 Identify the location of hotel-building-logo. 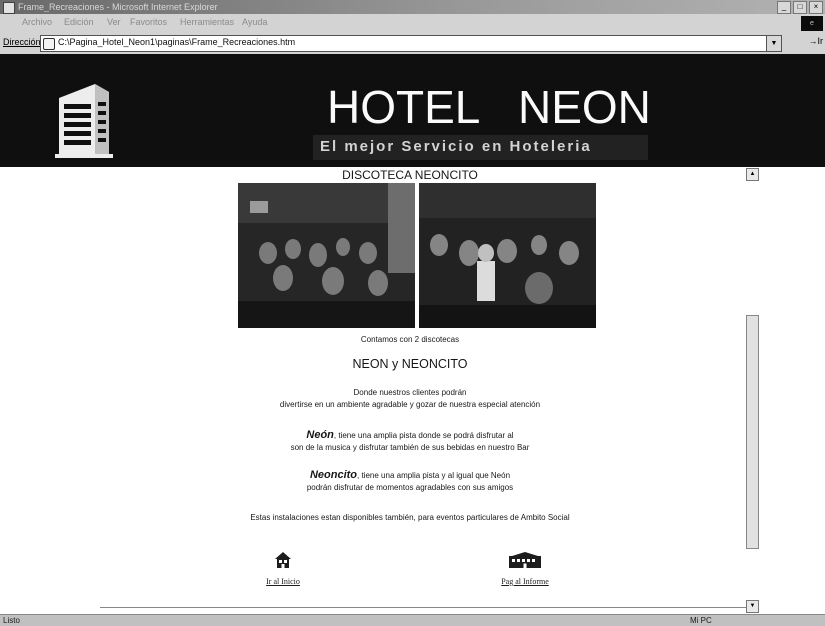
(84, 121).